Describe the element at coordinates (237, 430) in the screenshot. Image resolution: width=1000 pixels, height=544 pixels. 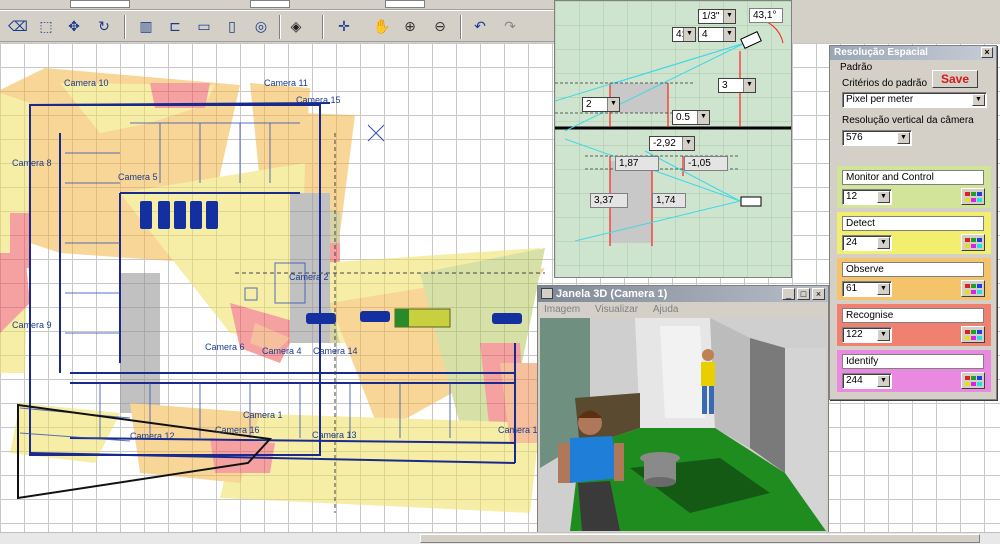
I see `camera-label: Camera 16` at that location.